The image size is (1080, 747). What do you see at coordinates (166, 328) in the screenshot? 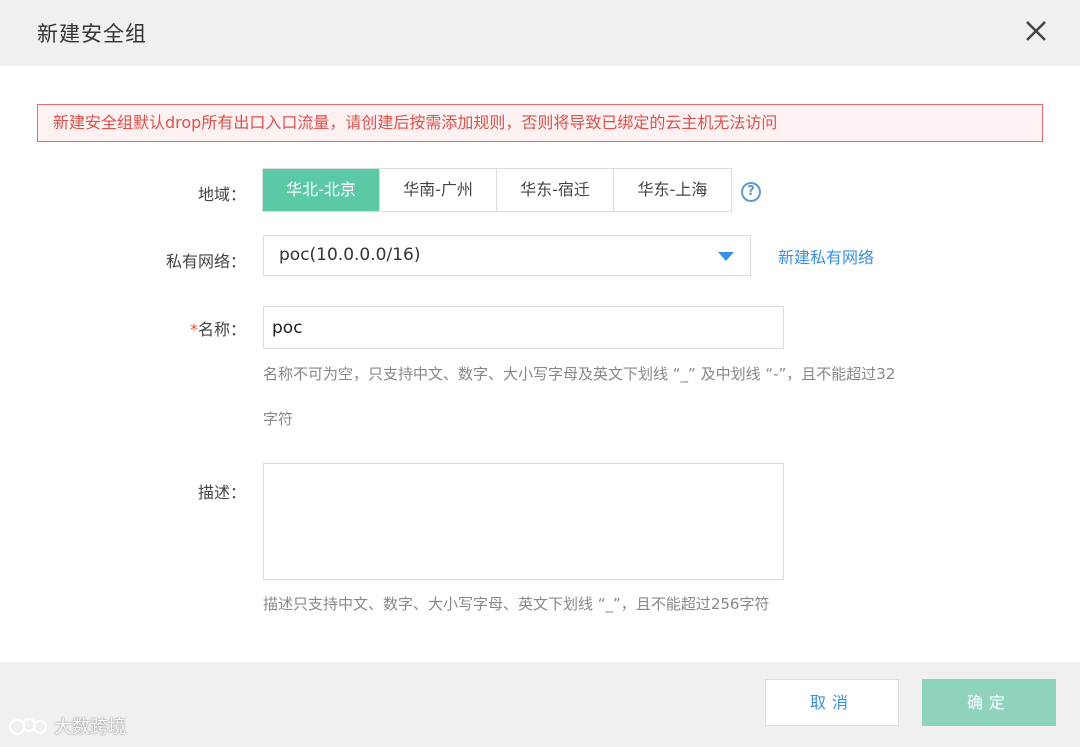
I see `name-label: *名称：` at bounding box center [166, 328].